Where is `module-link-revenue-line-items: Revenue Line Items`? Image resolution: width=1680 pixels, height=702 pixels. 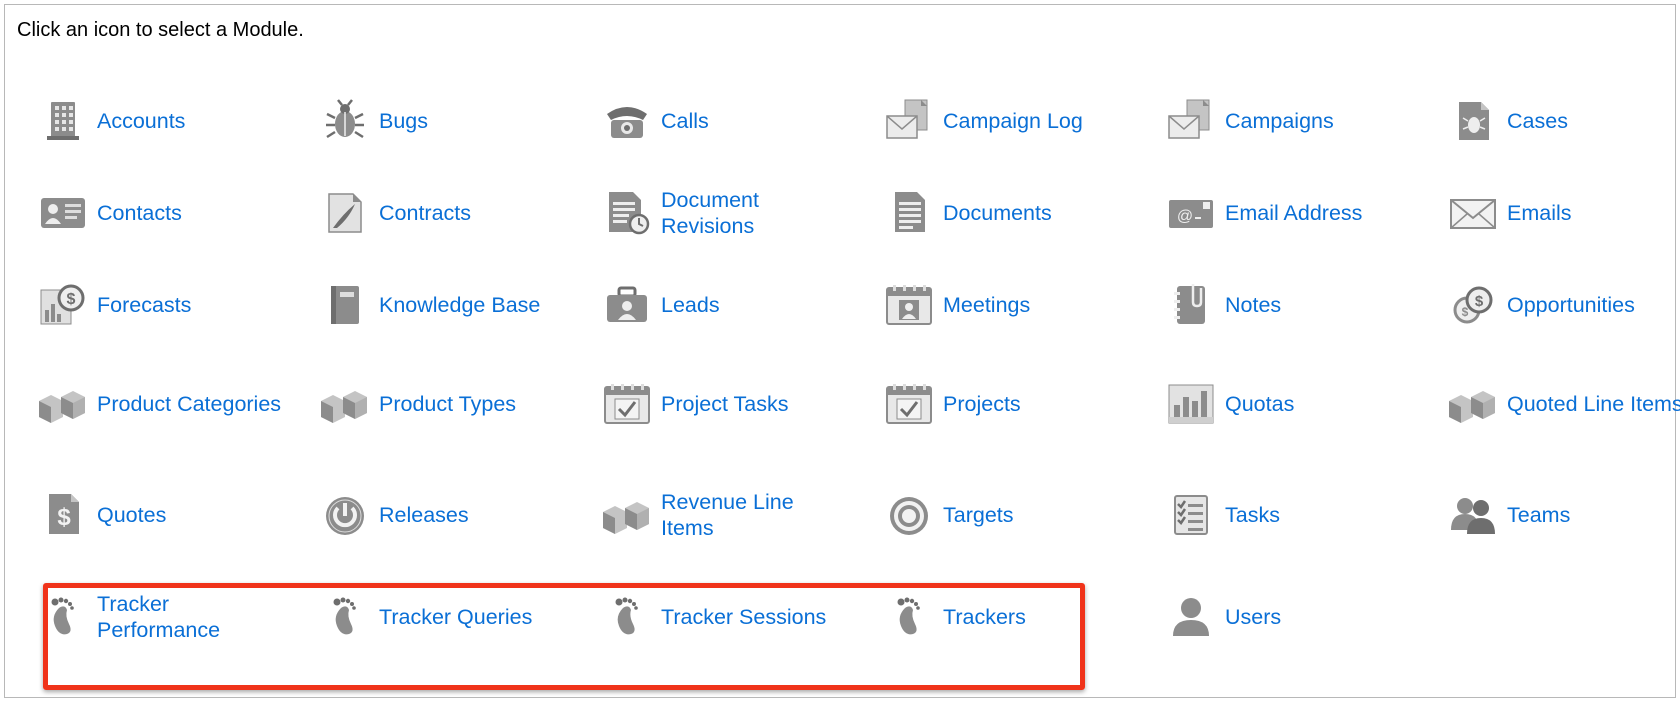 module-link-revenue-line-items: Revenue Line Items is located at coordinates (756, 515).